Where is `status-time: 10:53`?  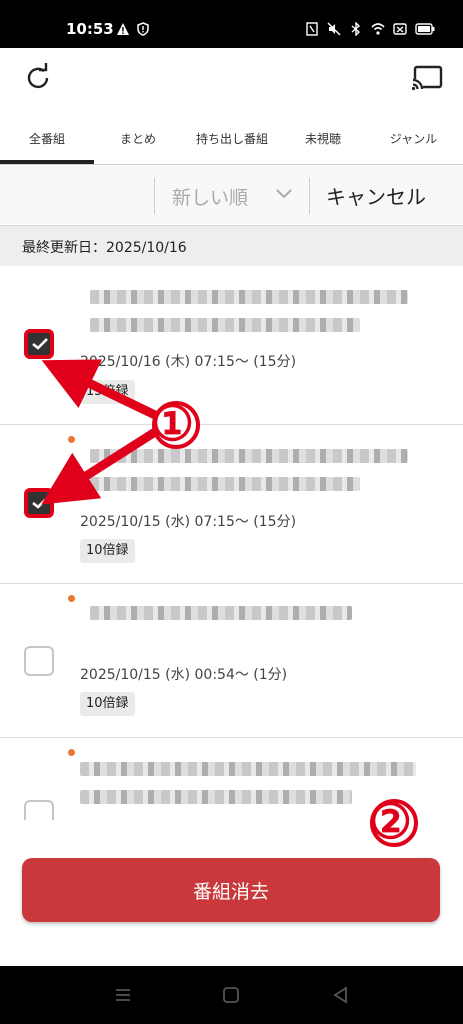 status-time: 10:53 is located at coordinates (90, 29).